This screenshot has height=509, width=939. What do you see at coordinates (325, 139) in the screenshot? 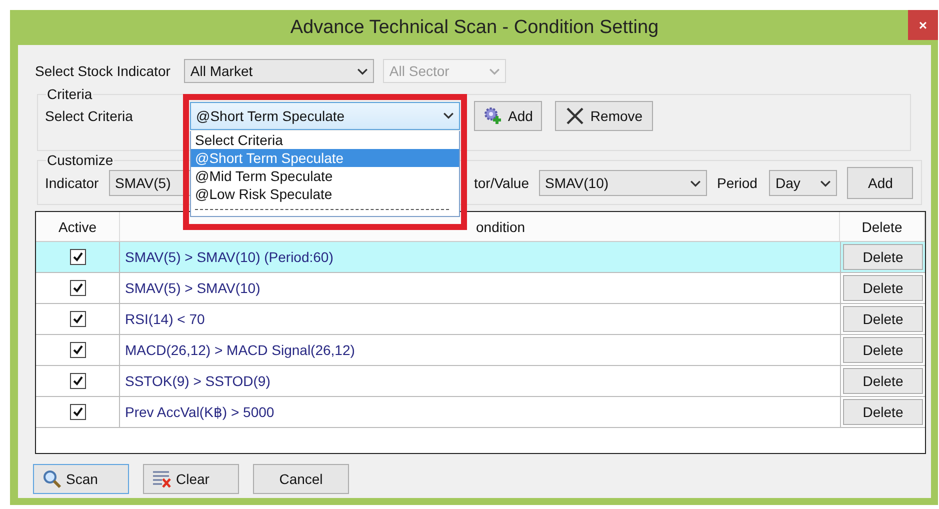
I see `dropdown-option: Select Criteria` at bounding box center [325, 139].